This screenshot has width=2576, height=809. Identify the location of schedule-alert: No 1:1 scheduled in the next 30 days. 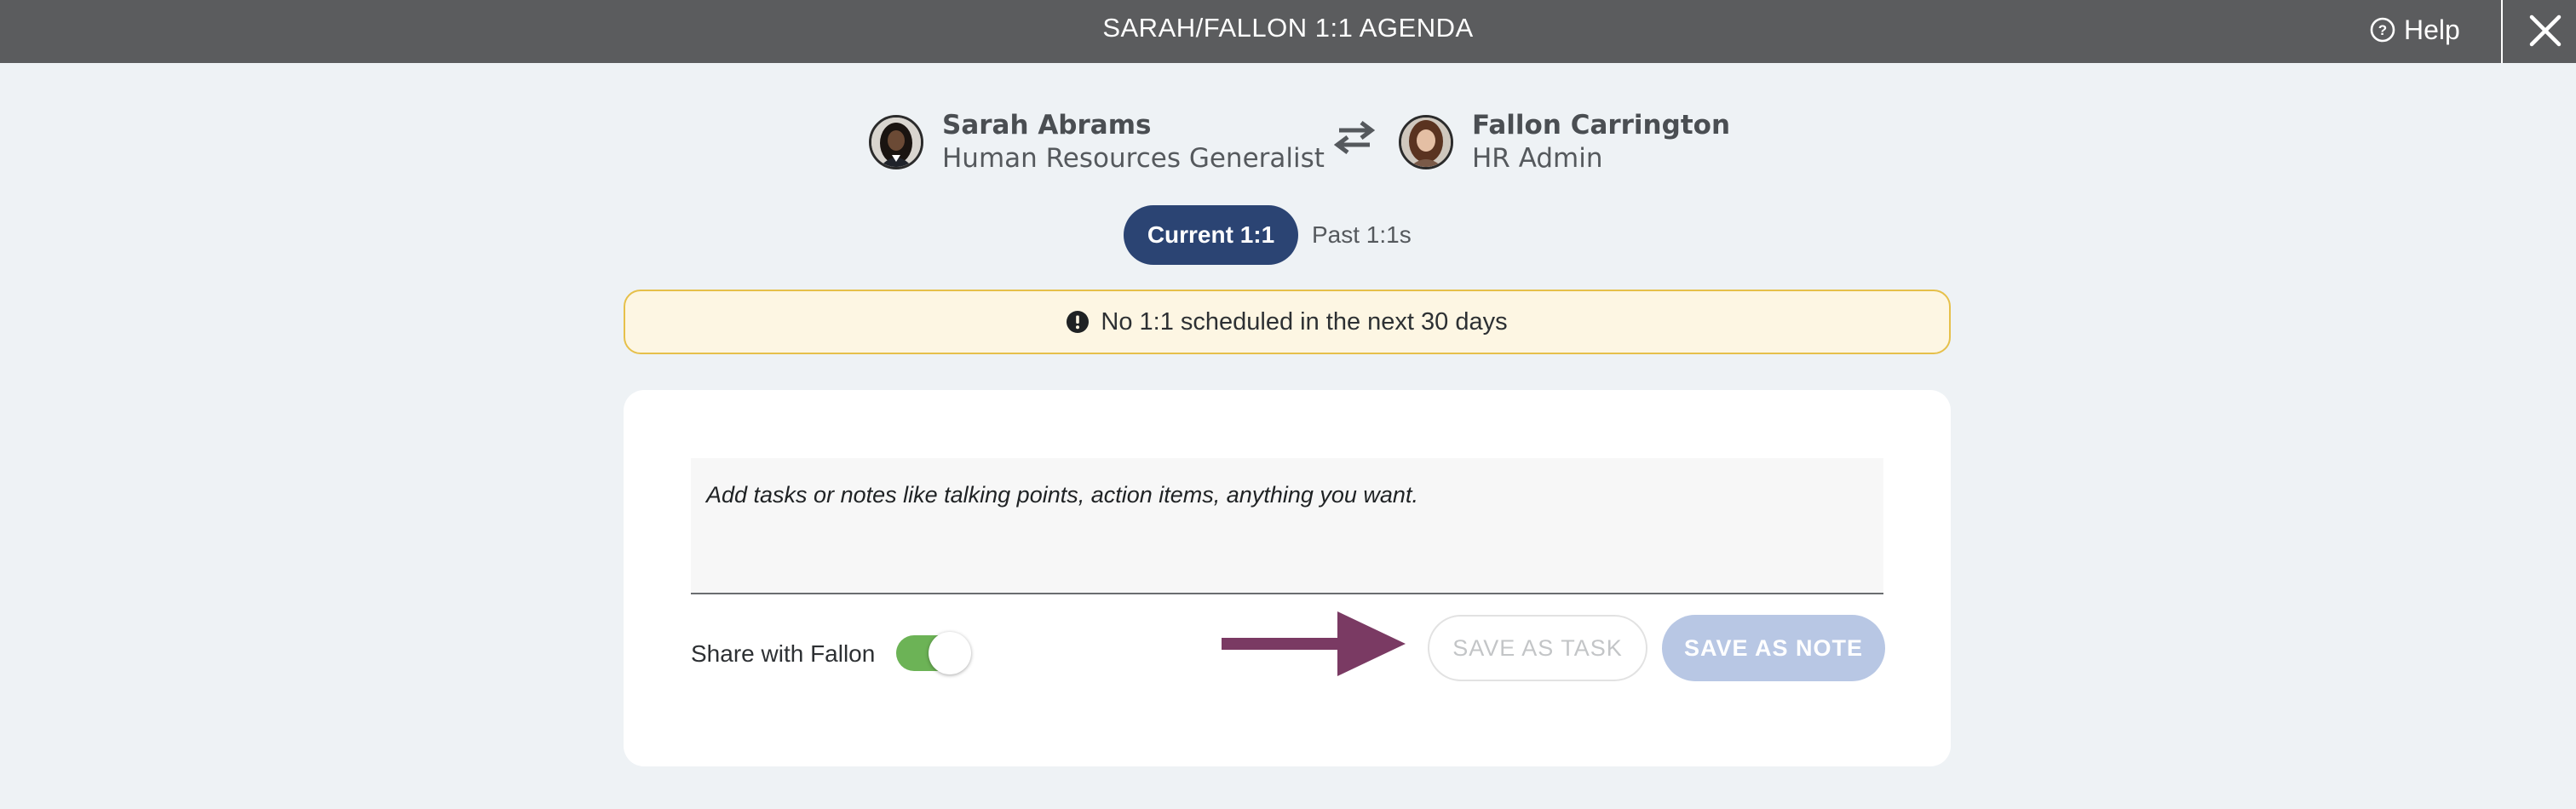
(1287, 322).